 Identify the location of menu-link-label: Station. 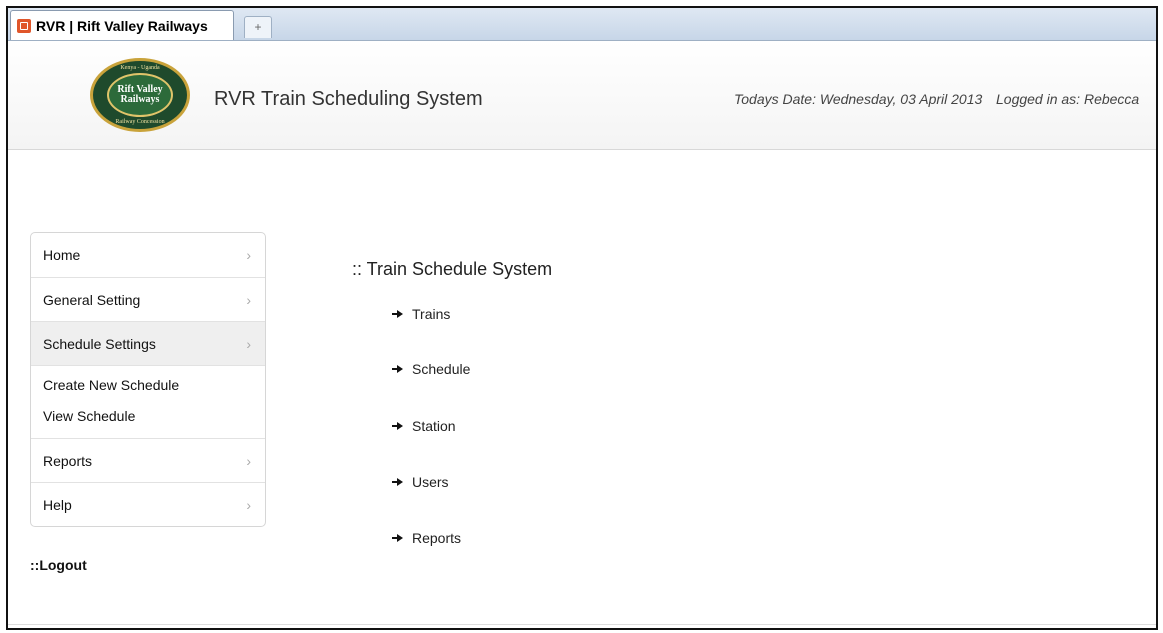
(434, 426).